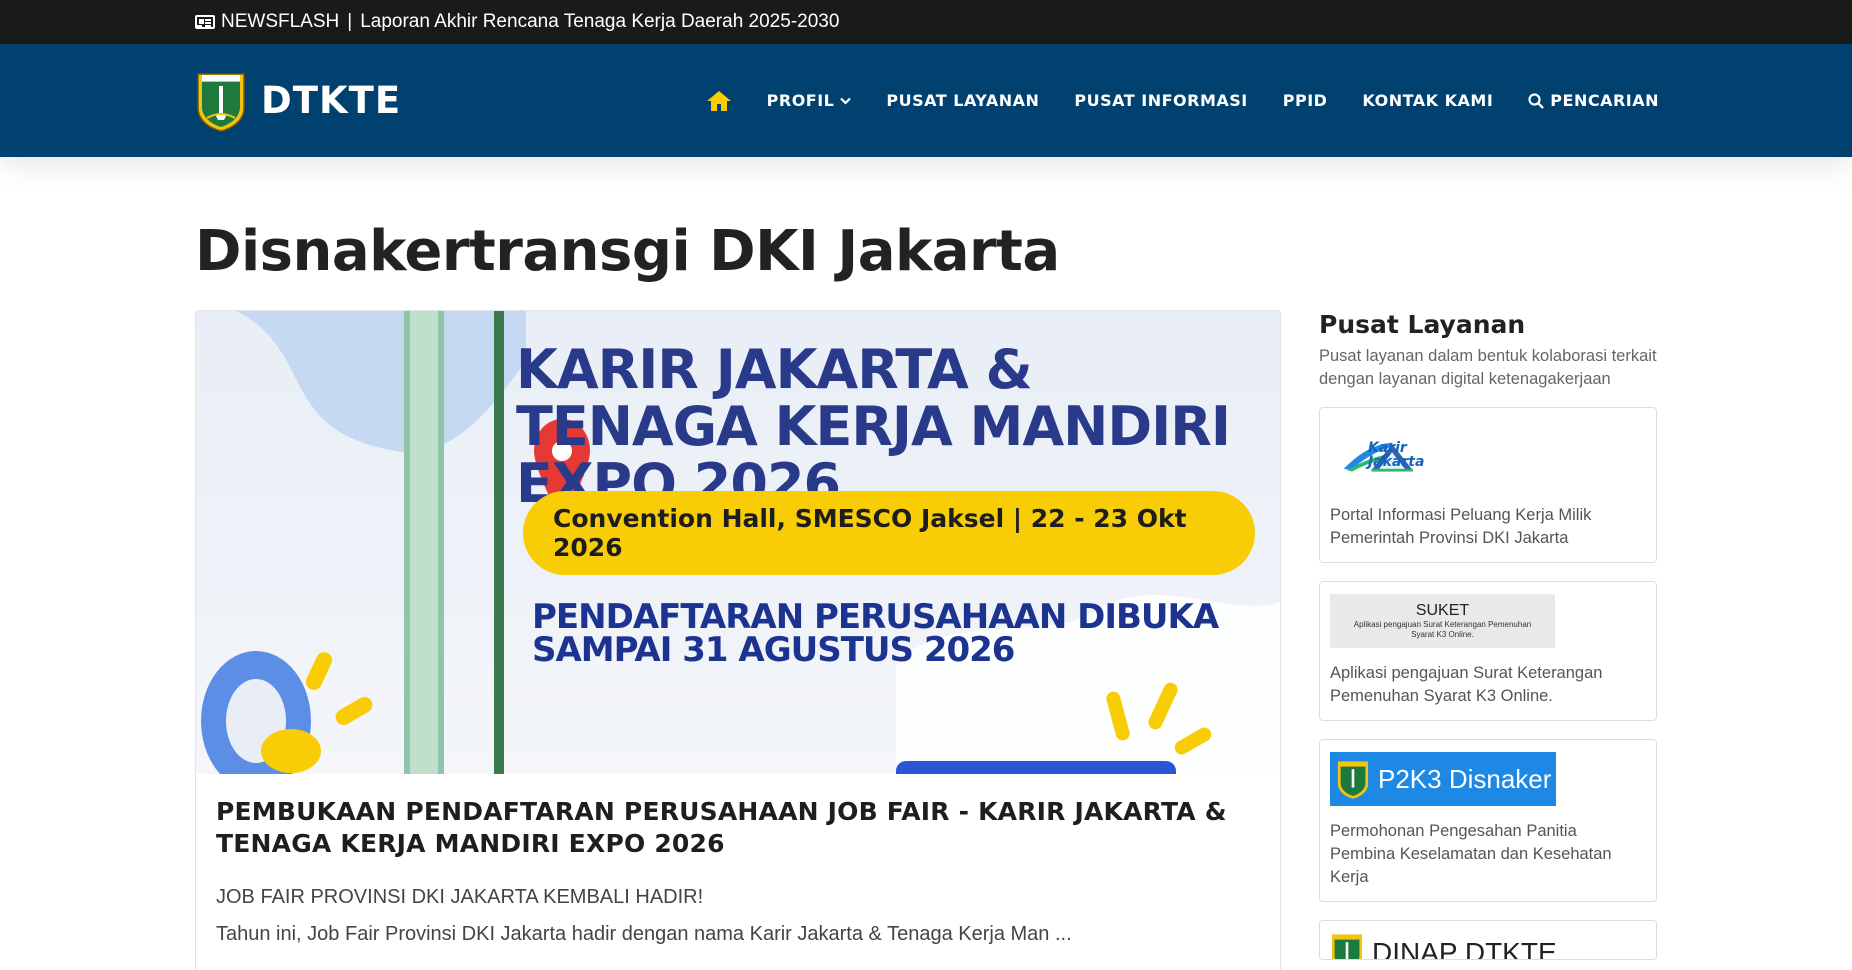 The width and height of the screenshot is (1852, 970). What do you see at coordinates (1422, 324) in the screenshot?
I see `sidebar-title: Pusat Layanan` at bounding box center [1422, 324].